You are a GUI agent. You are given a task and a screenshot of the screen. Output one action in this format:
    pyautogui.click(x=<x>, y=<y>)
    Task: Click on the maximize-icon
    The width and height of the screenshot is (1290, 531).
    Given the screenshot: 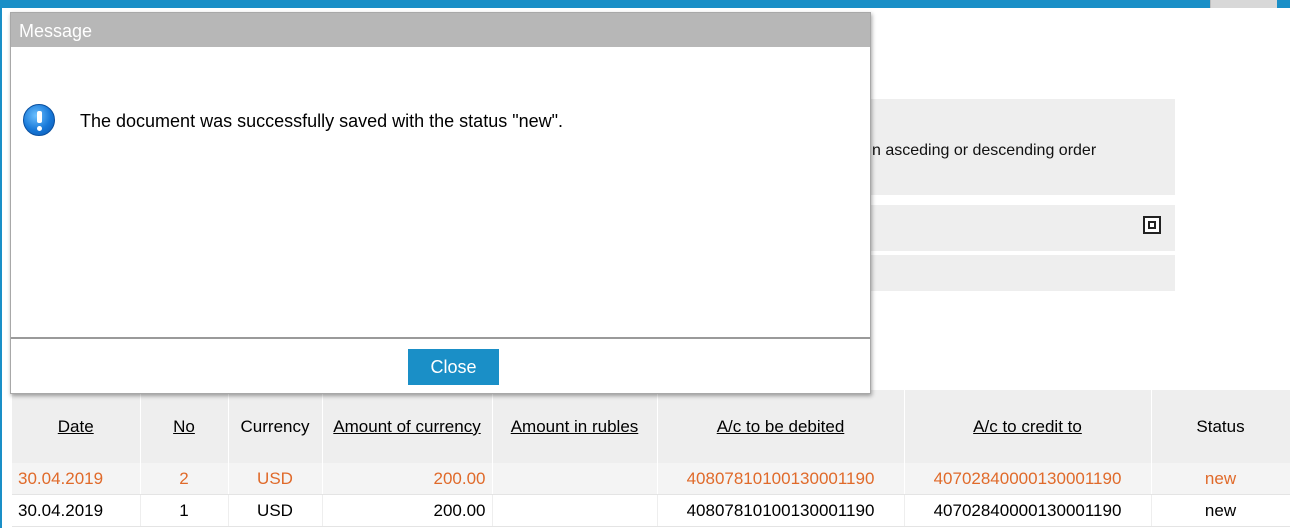 What is the action you would take?
    pyautogui.click(x=1152, y=225)
    